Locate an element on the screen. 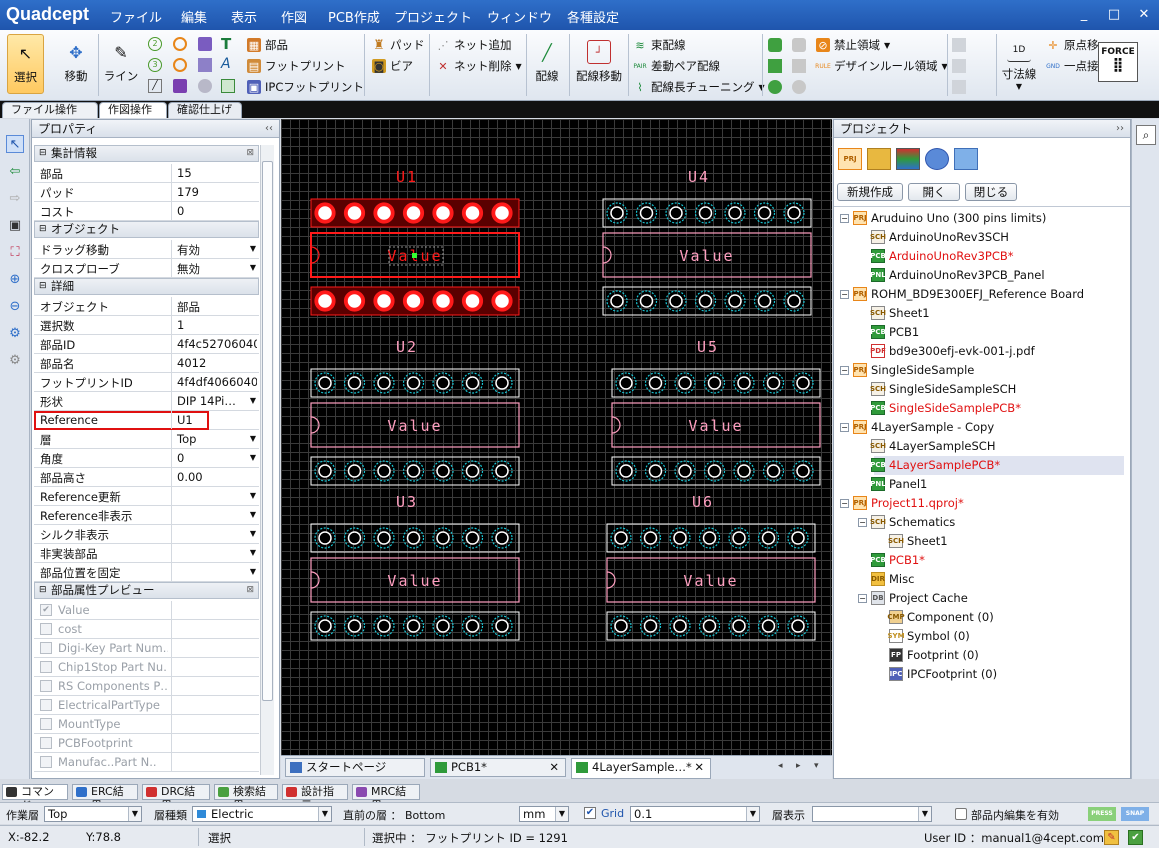 The width and height of the screenshot is (1159, 848). circle-3pt-icon is located at coordinates (180, 65).